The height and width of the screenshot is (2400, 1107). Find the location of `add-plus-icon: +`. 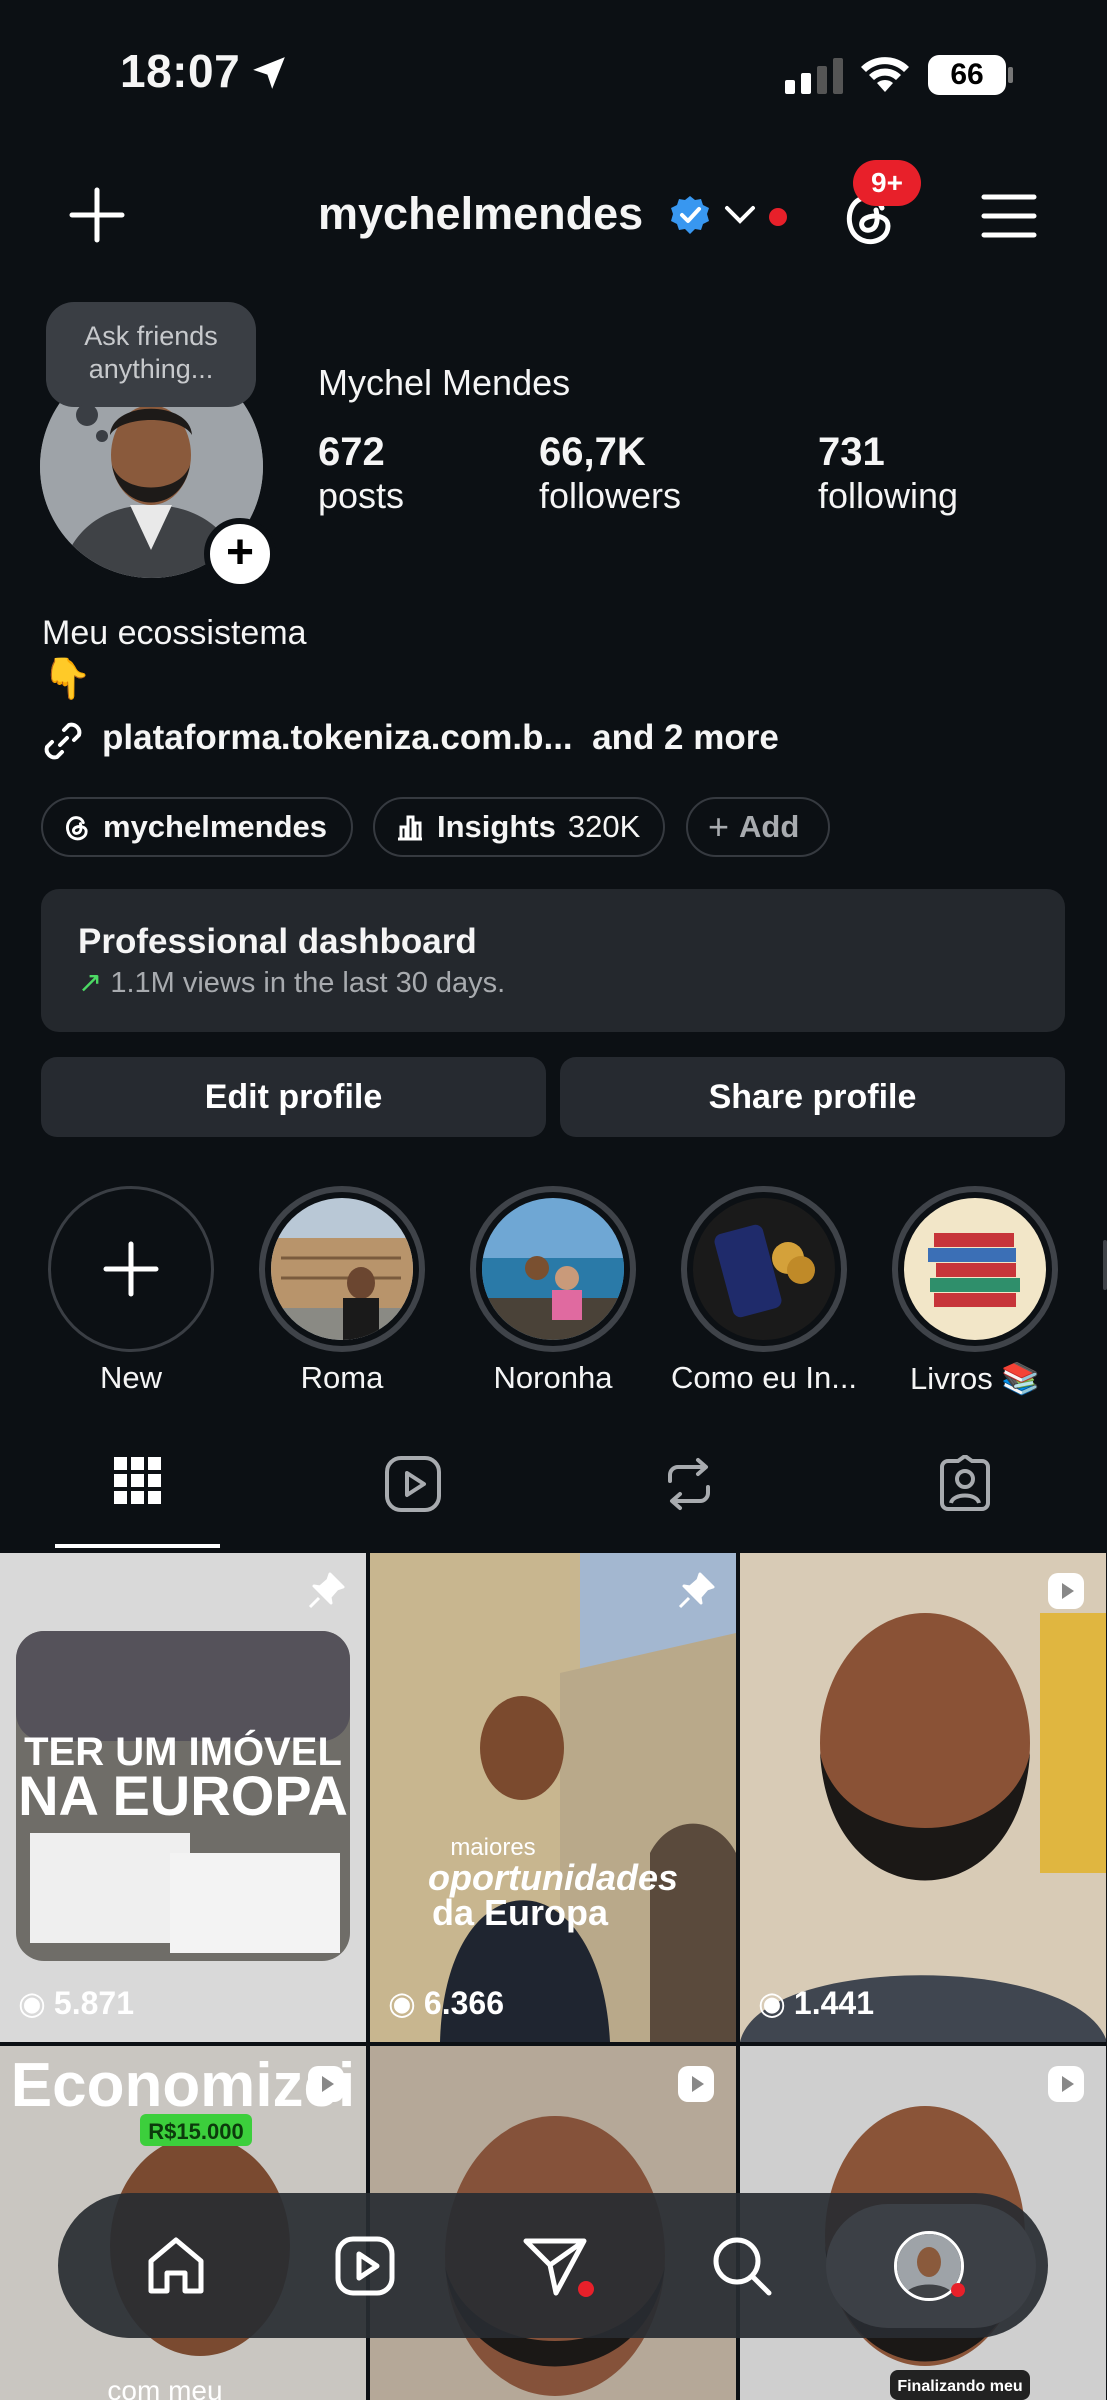

add-plus-icon: + is located at coordinates (719, 826).